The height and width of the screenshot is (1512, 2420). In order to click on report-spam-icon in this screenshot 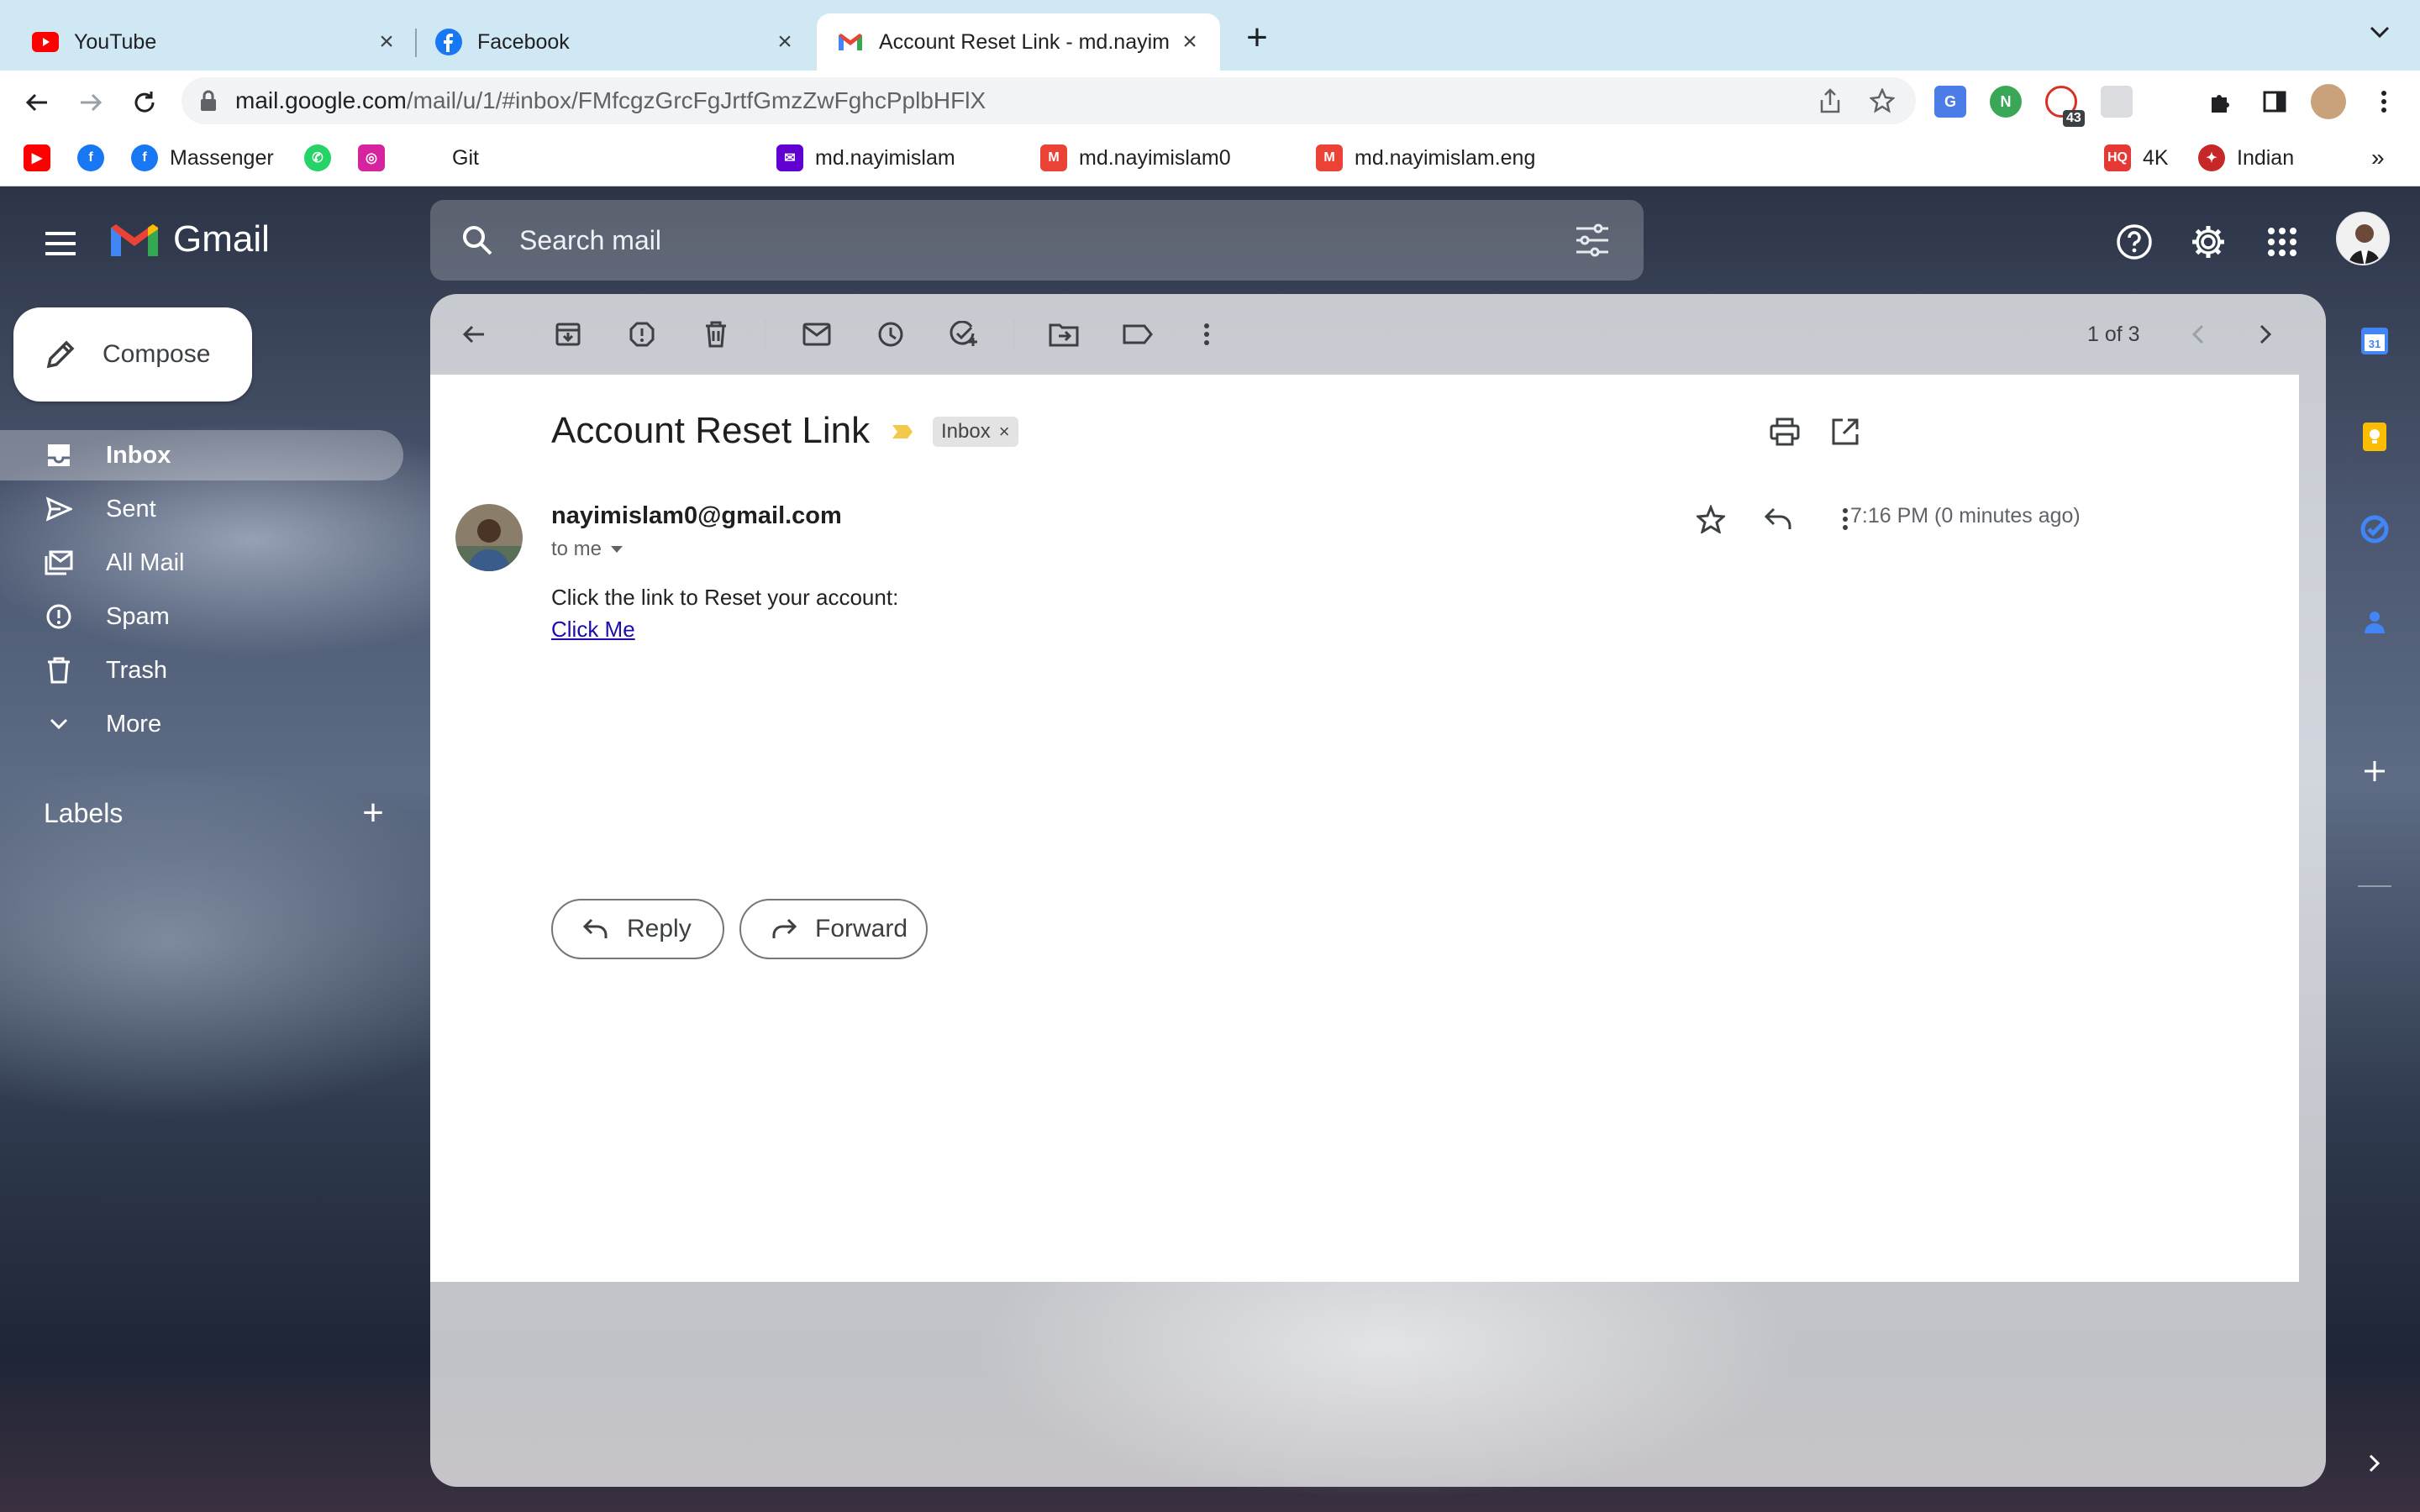, I will do `click(642, 334)`.